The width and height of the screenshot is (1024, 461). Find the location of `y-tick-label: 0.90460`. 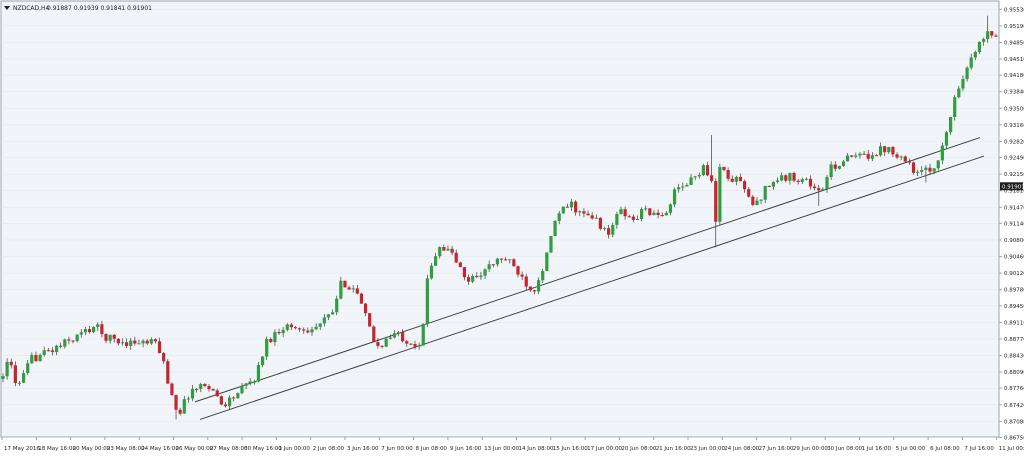

y-tick-label: 0.90460 is located at coordinates (1014, 258).